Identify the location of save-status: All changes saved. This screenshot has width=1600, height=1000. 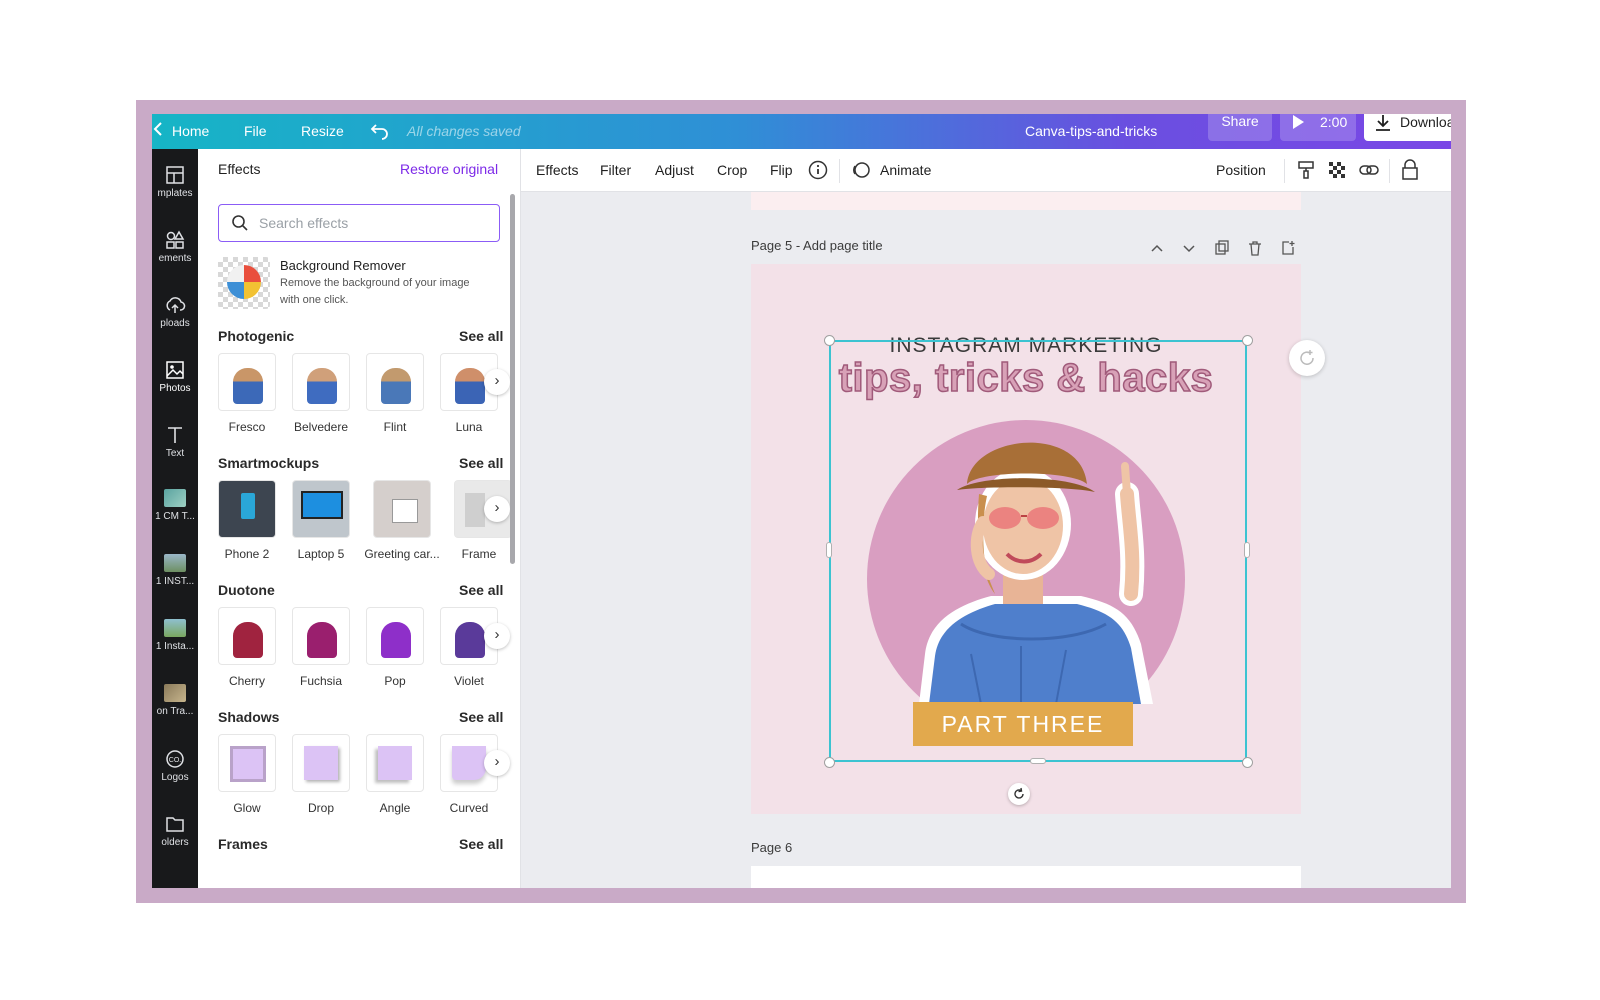
(464, 131).